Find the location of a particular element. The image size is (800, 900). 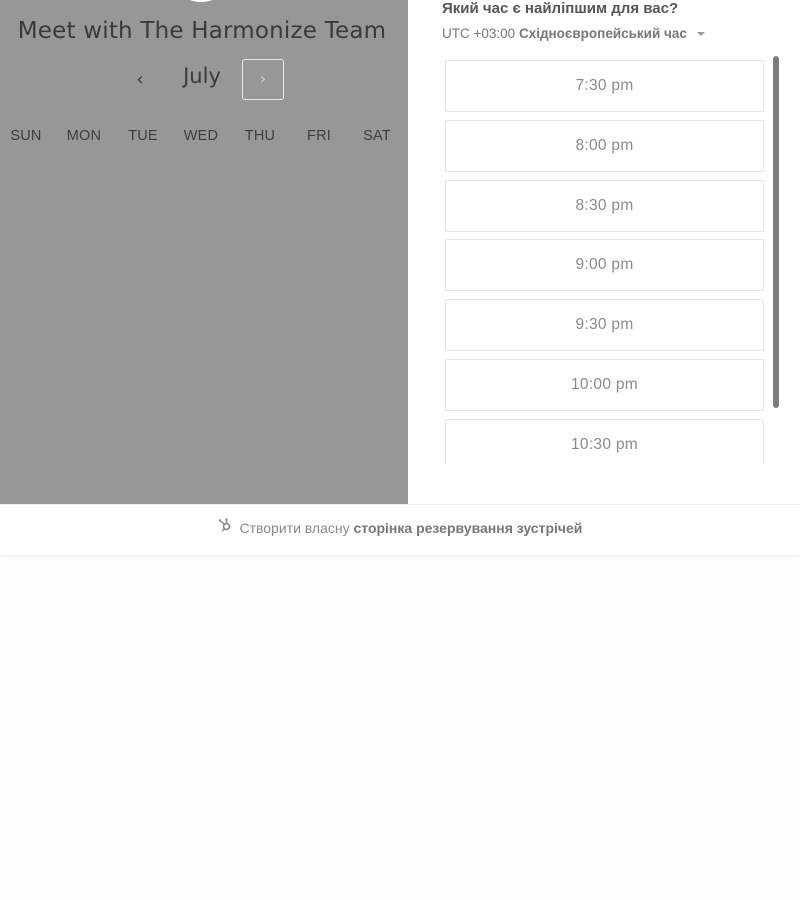

avatar is located at coordinates (201, 1).